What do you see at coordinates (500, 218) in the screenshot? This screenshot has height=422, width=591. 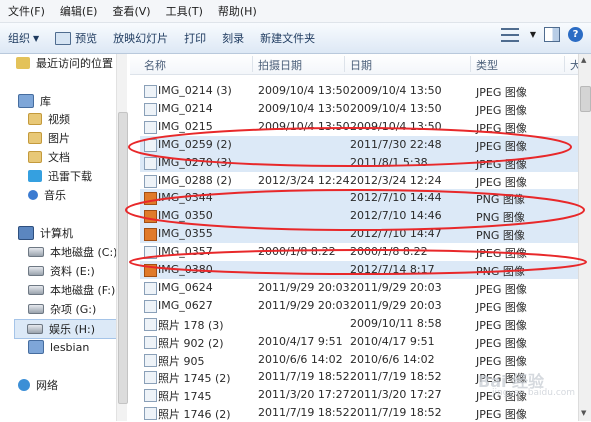 I see `file-type: PNG 图像` at bounding box center [500, 218].